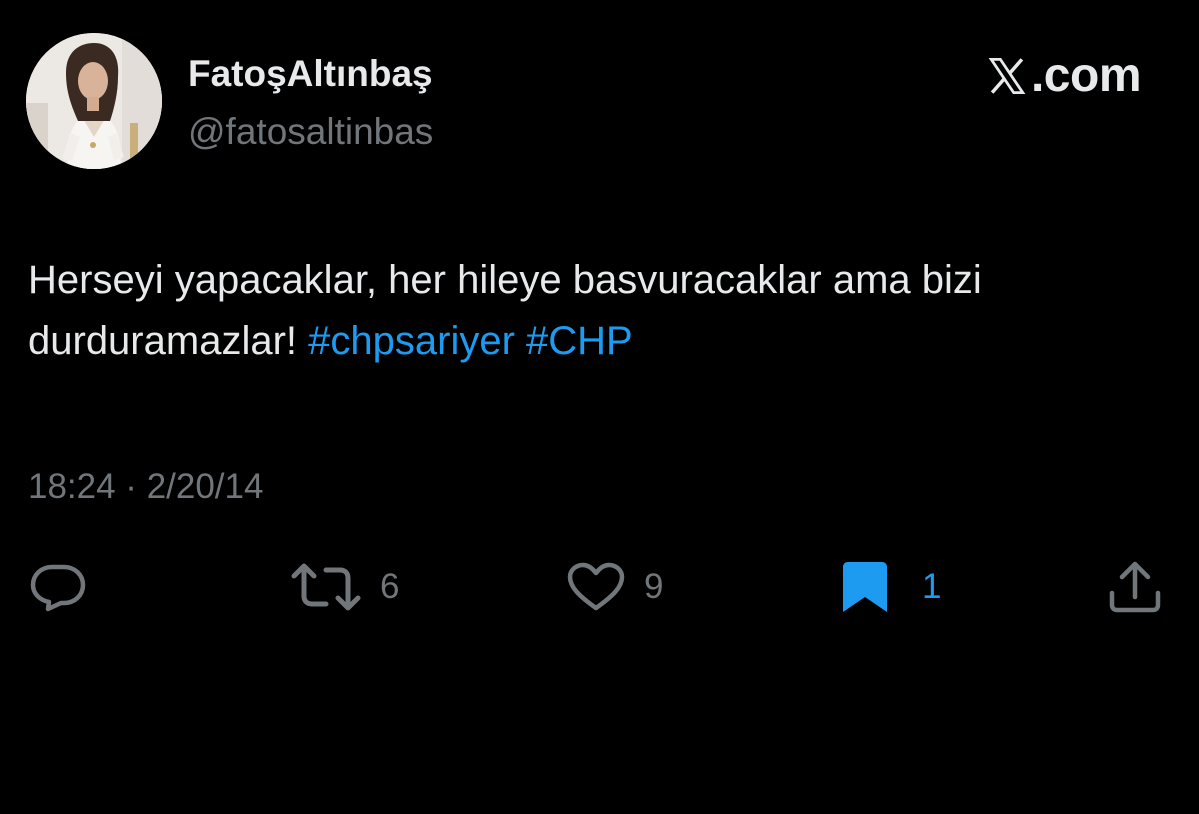 This screenshot has height=814, width=1199. What do you see at coordinates (326, 587) in the screenshot?
I see `retweet-icon` at bounding box center [326, 587].